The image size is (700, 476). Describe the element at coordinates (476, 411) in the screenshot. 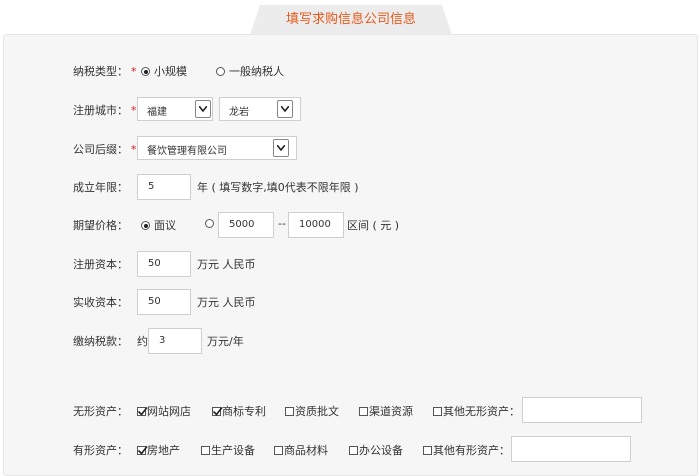

I see `checkbox-other-intangible: 其他无形资产：` at that location.